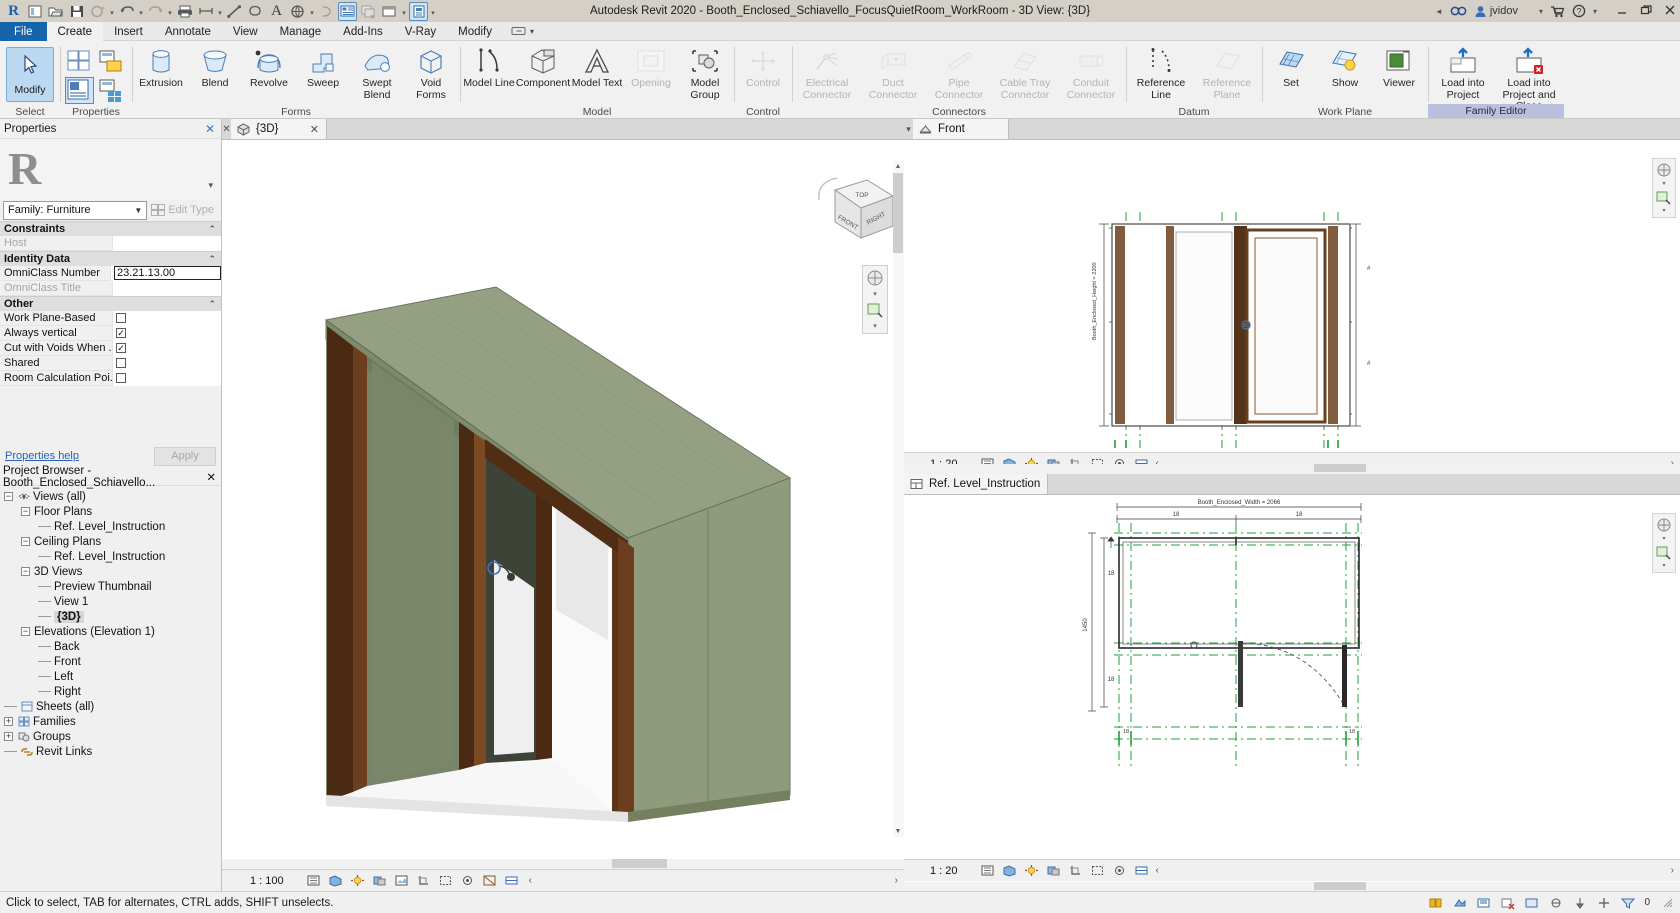  What do you see at coordinates (255, 11) in the screenshot?
I see `tag-icon` at bounding box center [255, 11].